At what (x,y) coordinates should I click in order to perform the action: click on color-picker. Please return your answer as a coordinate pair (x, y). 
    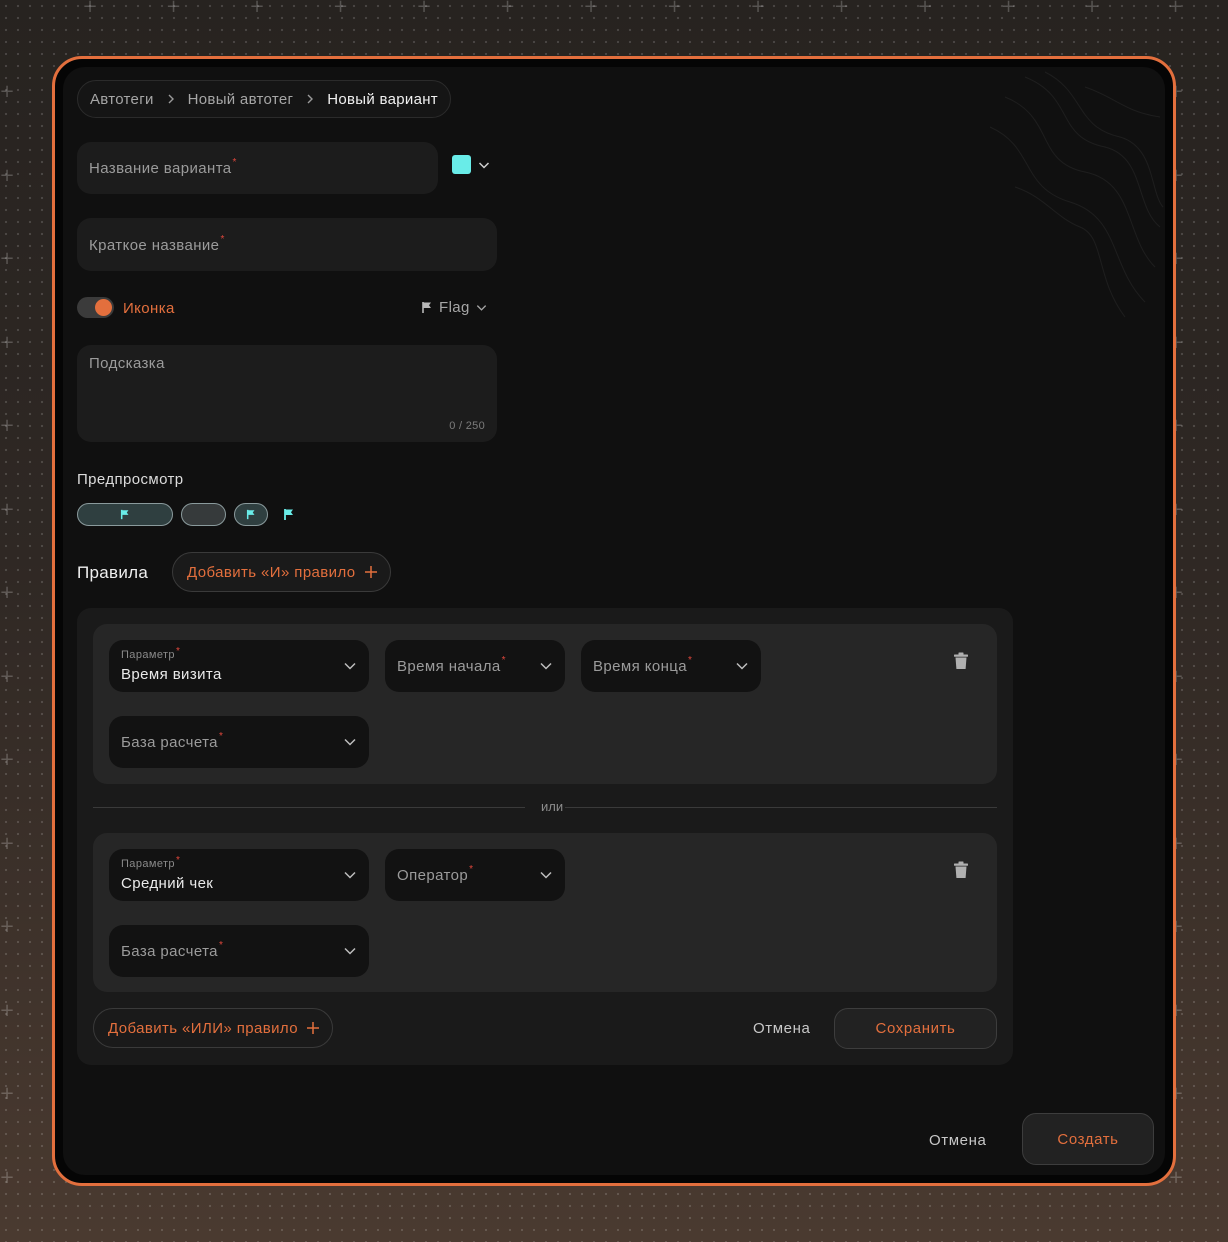
    Looking at the image, I should click on (471, 164).